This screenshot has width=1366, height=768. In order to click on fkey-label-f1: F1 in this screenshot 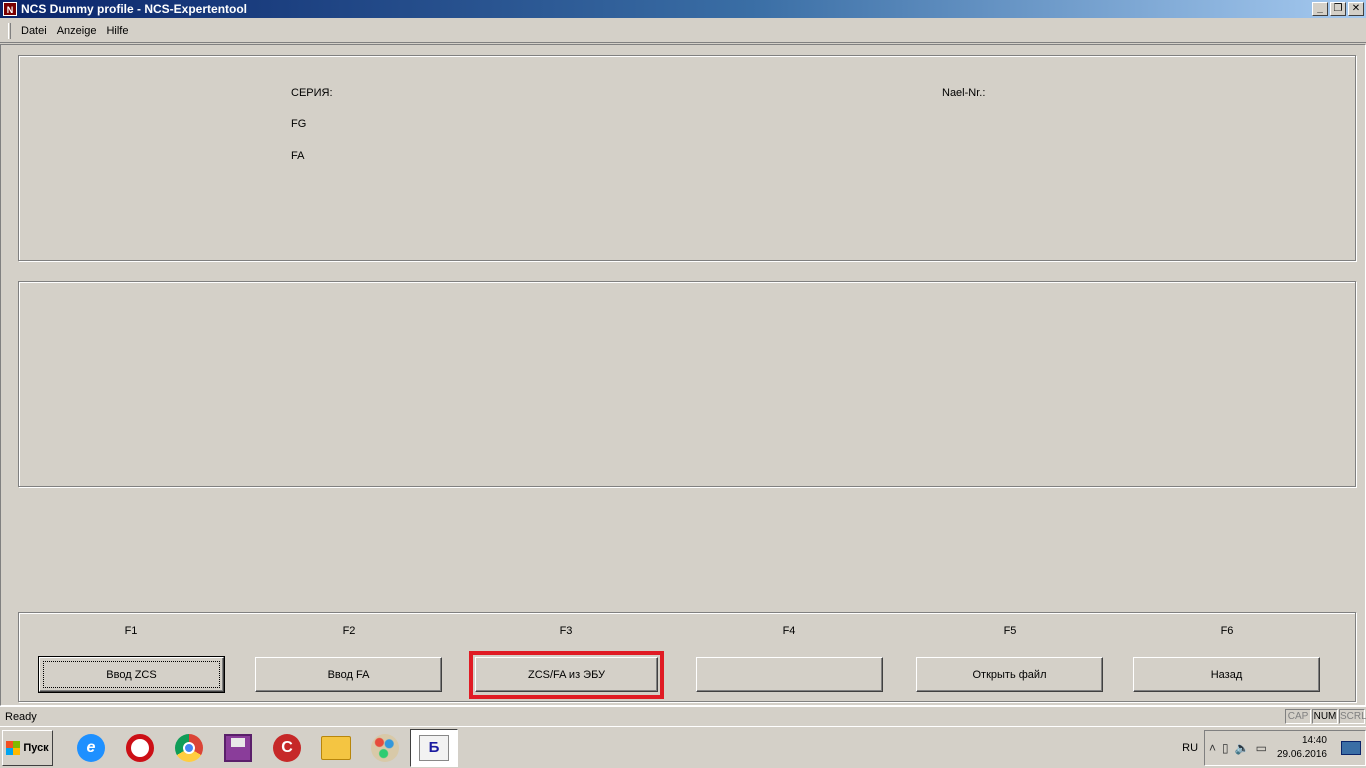, I will do `click(131, 631)`.